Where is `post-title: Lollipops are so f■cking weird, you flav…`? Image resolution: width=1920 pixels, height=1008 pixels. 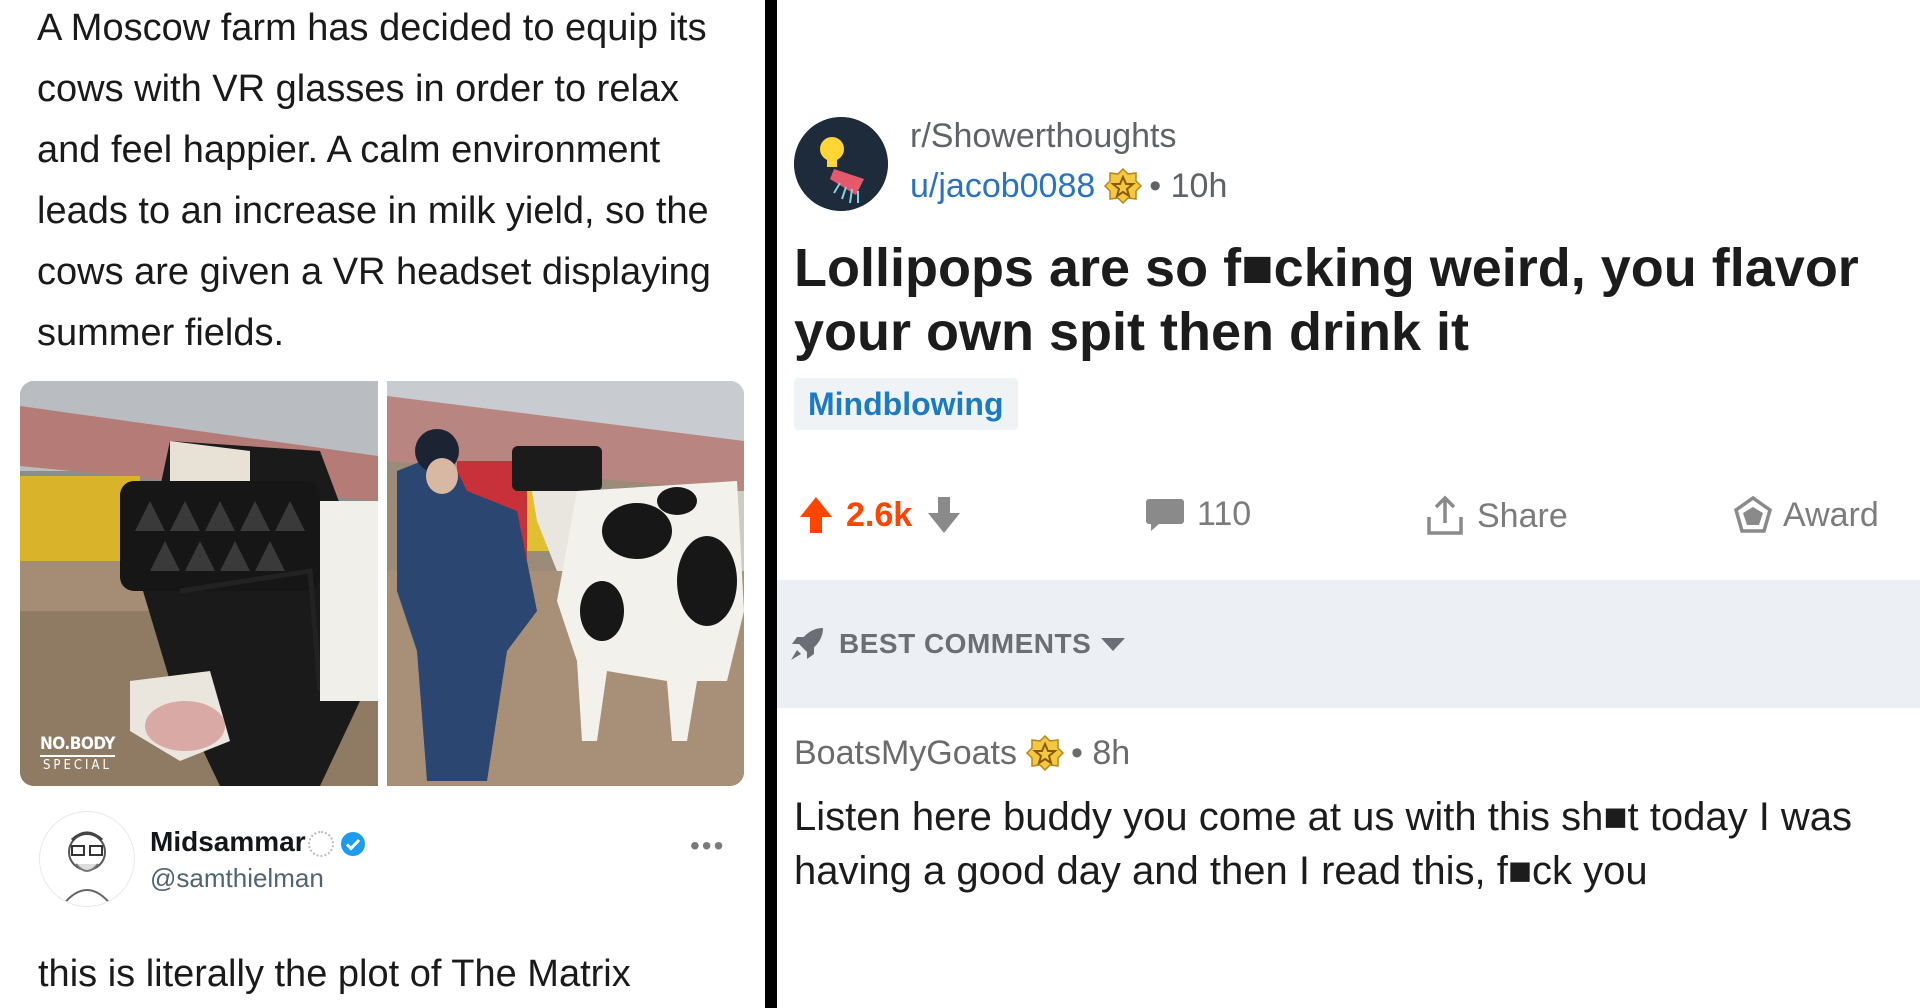
post-title: Lollipops are so f■cking weird, you flav… is located at coordinates (1349, 300).